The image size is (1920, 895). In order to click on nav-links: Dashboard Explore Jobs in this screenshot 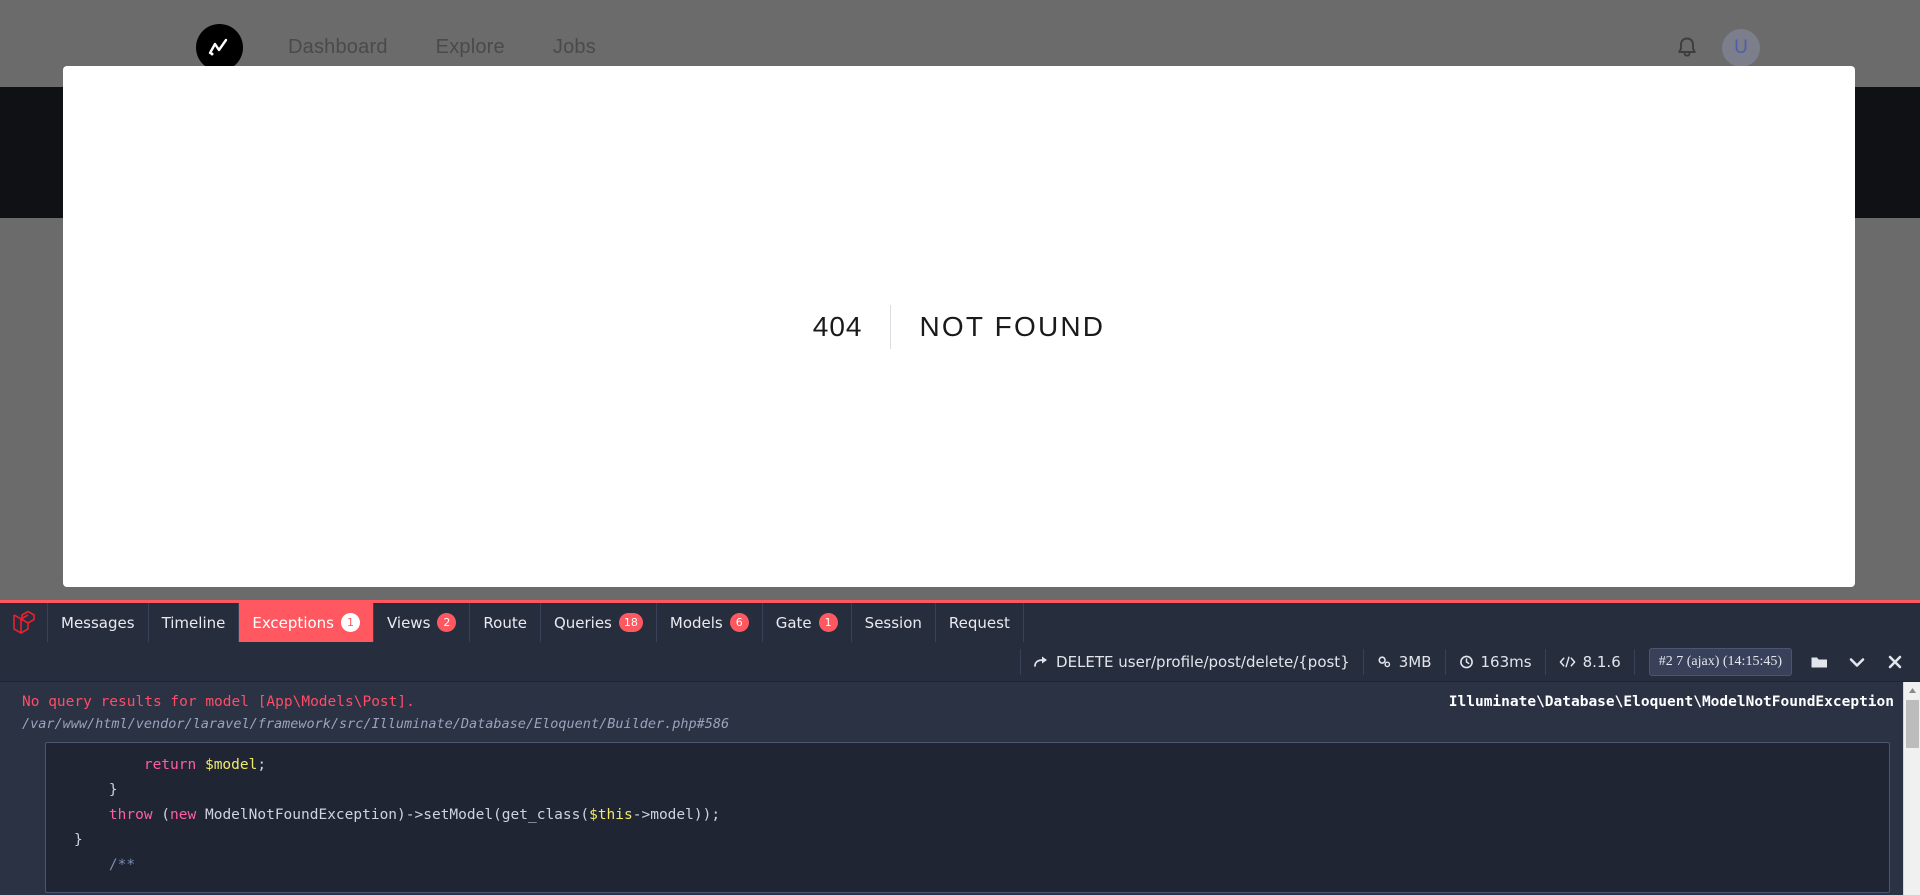, I will do `click(442, 47)`.